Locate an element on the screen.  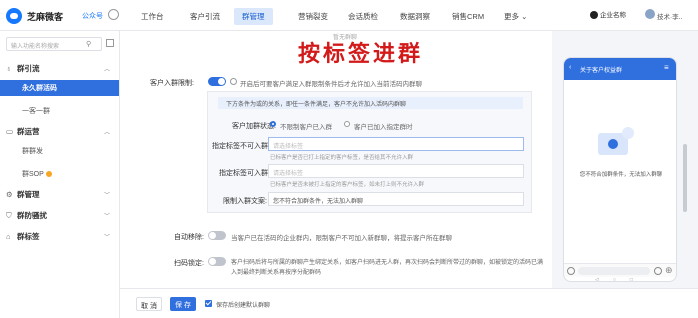
group-illustration-icon is located at coordinates (616, 141).